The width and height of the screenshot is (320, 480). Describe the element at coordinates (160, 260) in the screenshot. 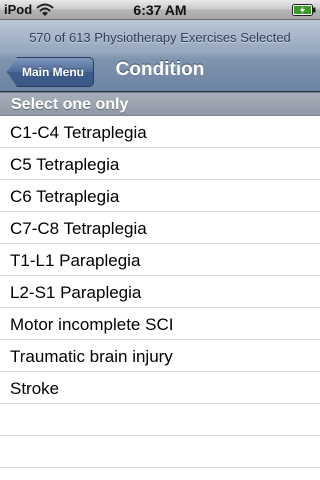

I see `list-item: T1-L1 Paraplegia` at that location.